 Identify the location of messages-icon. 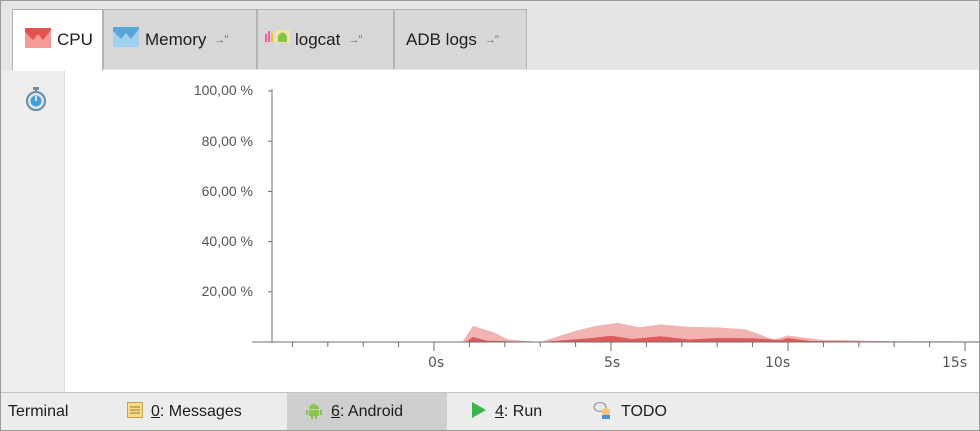
(135, 412).